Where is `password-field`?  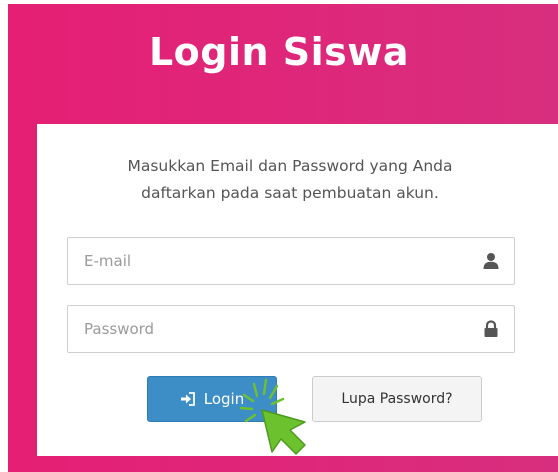
password-field is located at coordinates (291, 329).